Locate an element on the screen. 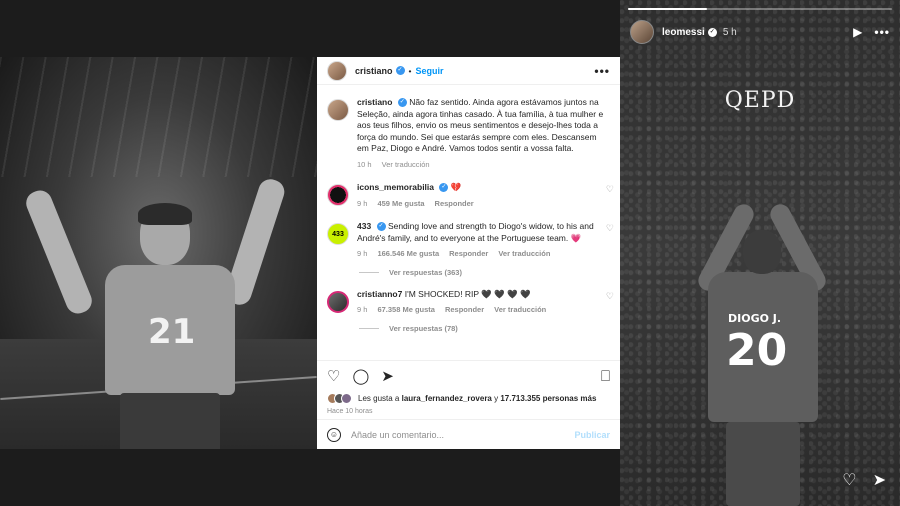 This screenshot has width=900, height=506. stadium-lights is located at coordinates (158, 117).